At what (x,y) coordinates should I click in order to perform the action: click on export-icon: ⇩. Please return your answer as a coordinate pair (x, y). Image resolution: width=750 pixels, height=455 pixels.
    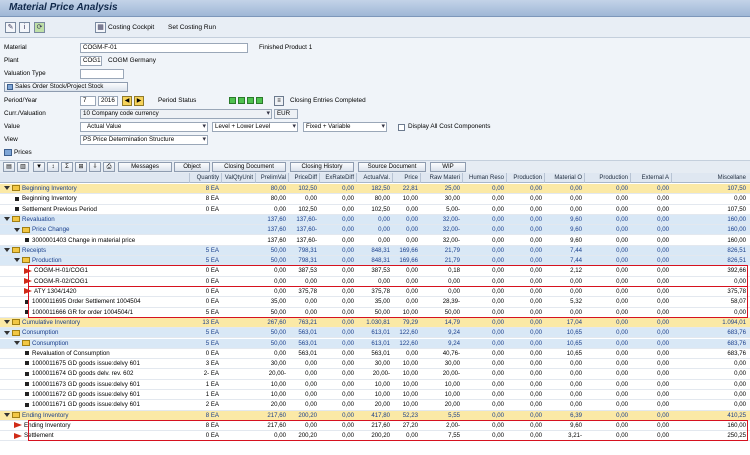
    Looking at the image, I should click on (95, 167).